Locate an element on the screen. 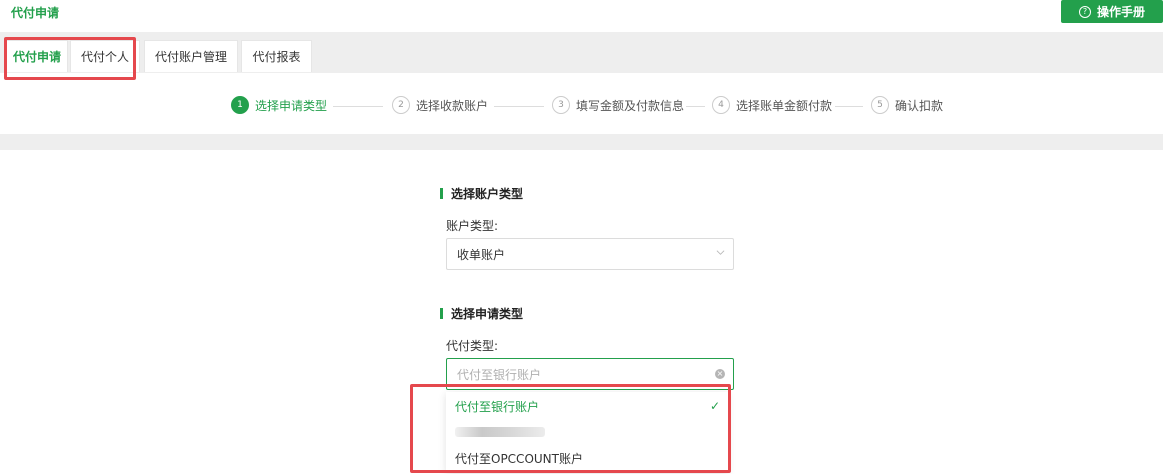  step-4: 4 选择账单金额付款 is located at coordinates (772, 105).